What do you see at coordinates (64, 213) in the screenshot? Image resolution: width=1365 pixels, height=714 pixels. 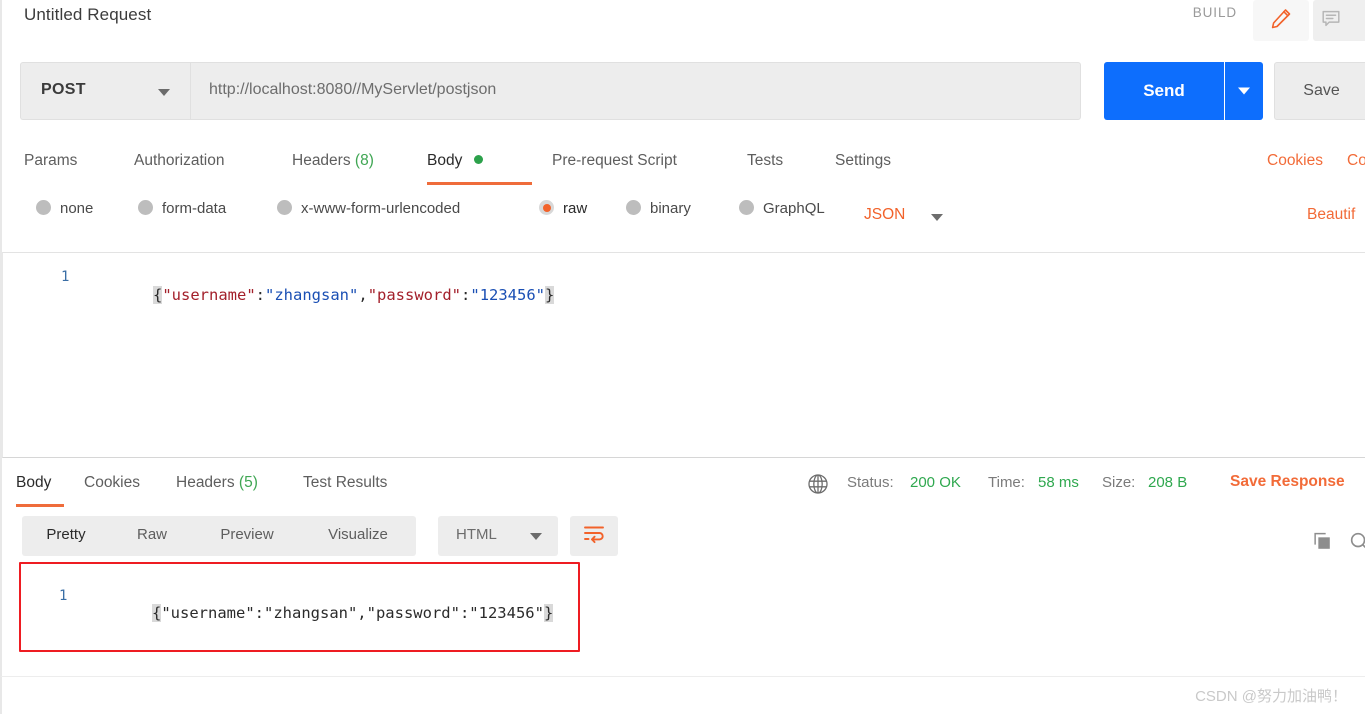 I see `radio-none: none` at bounding box center [64, 213].